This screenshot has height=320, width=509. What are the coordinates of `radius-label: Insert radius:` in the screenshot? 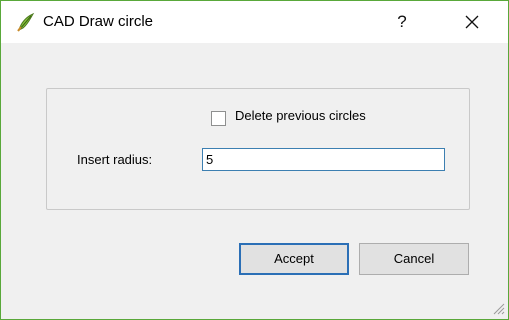 It's located at (115, 159).